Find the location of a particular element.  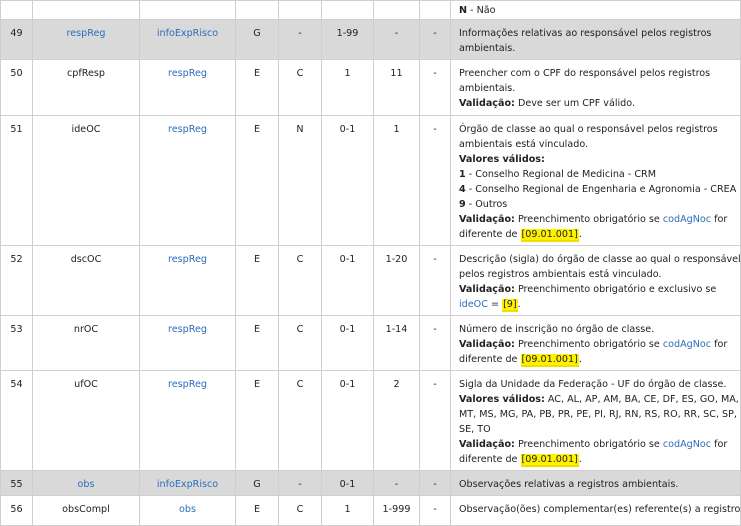

field-description: N - Não is located at coordinates (595, 10).